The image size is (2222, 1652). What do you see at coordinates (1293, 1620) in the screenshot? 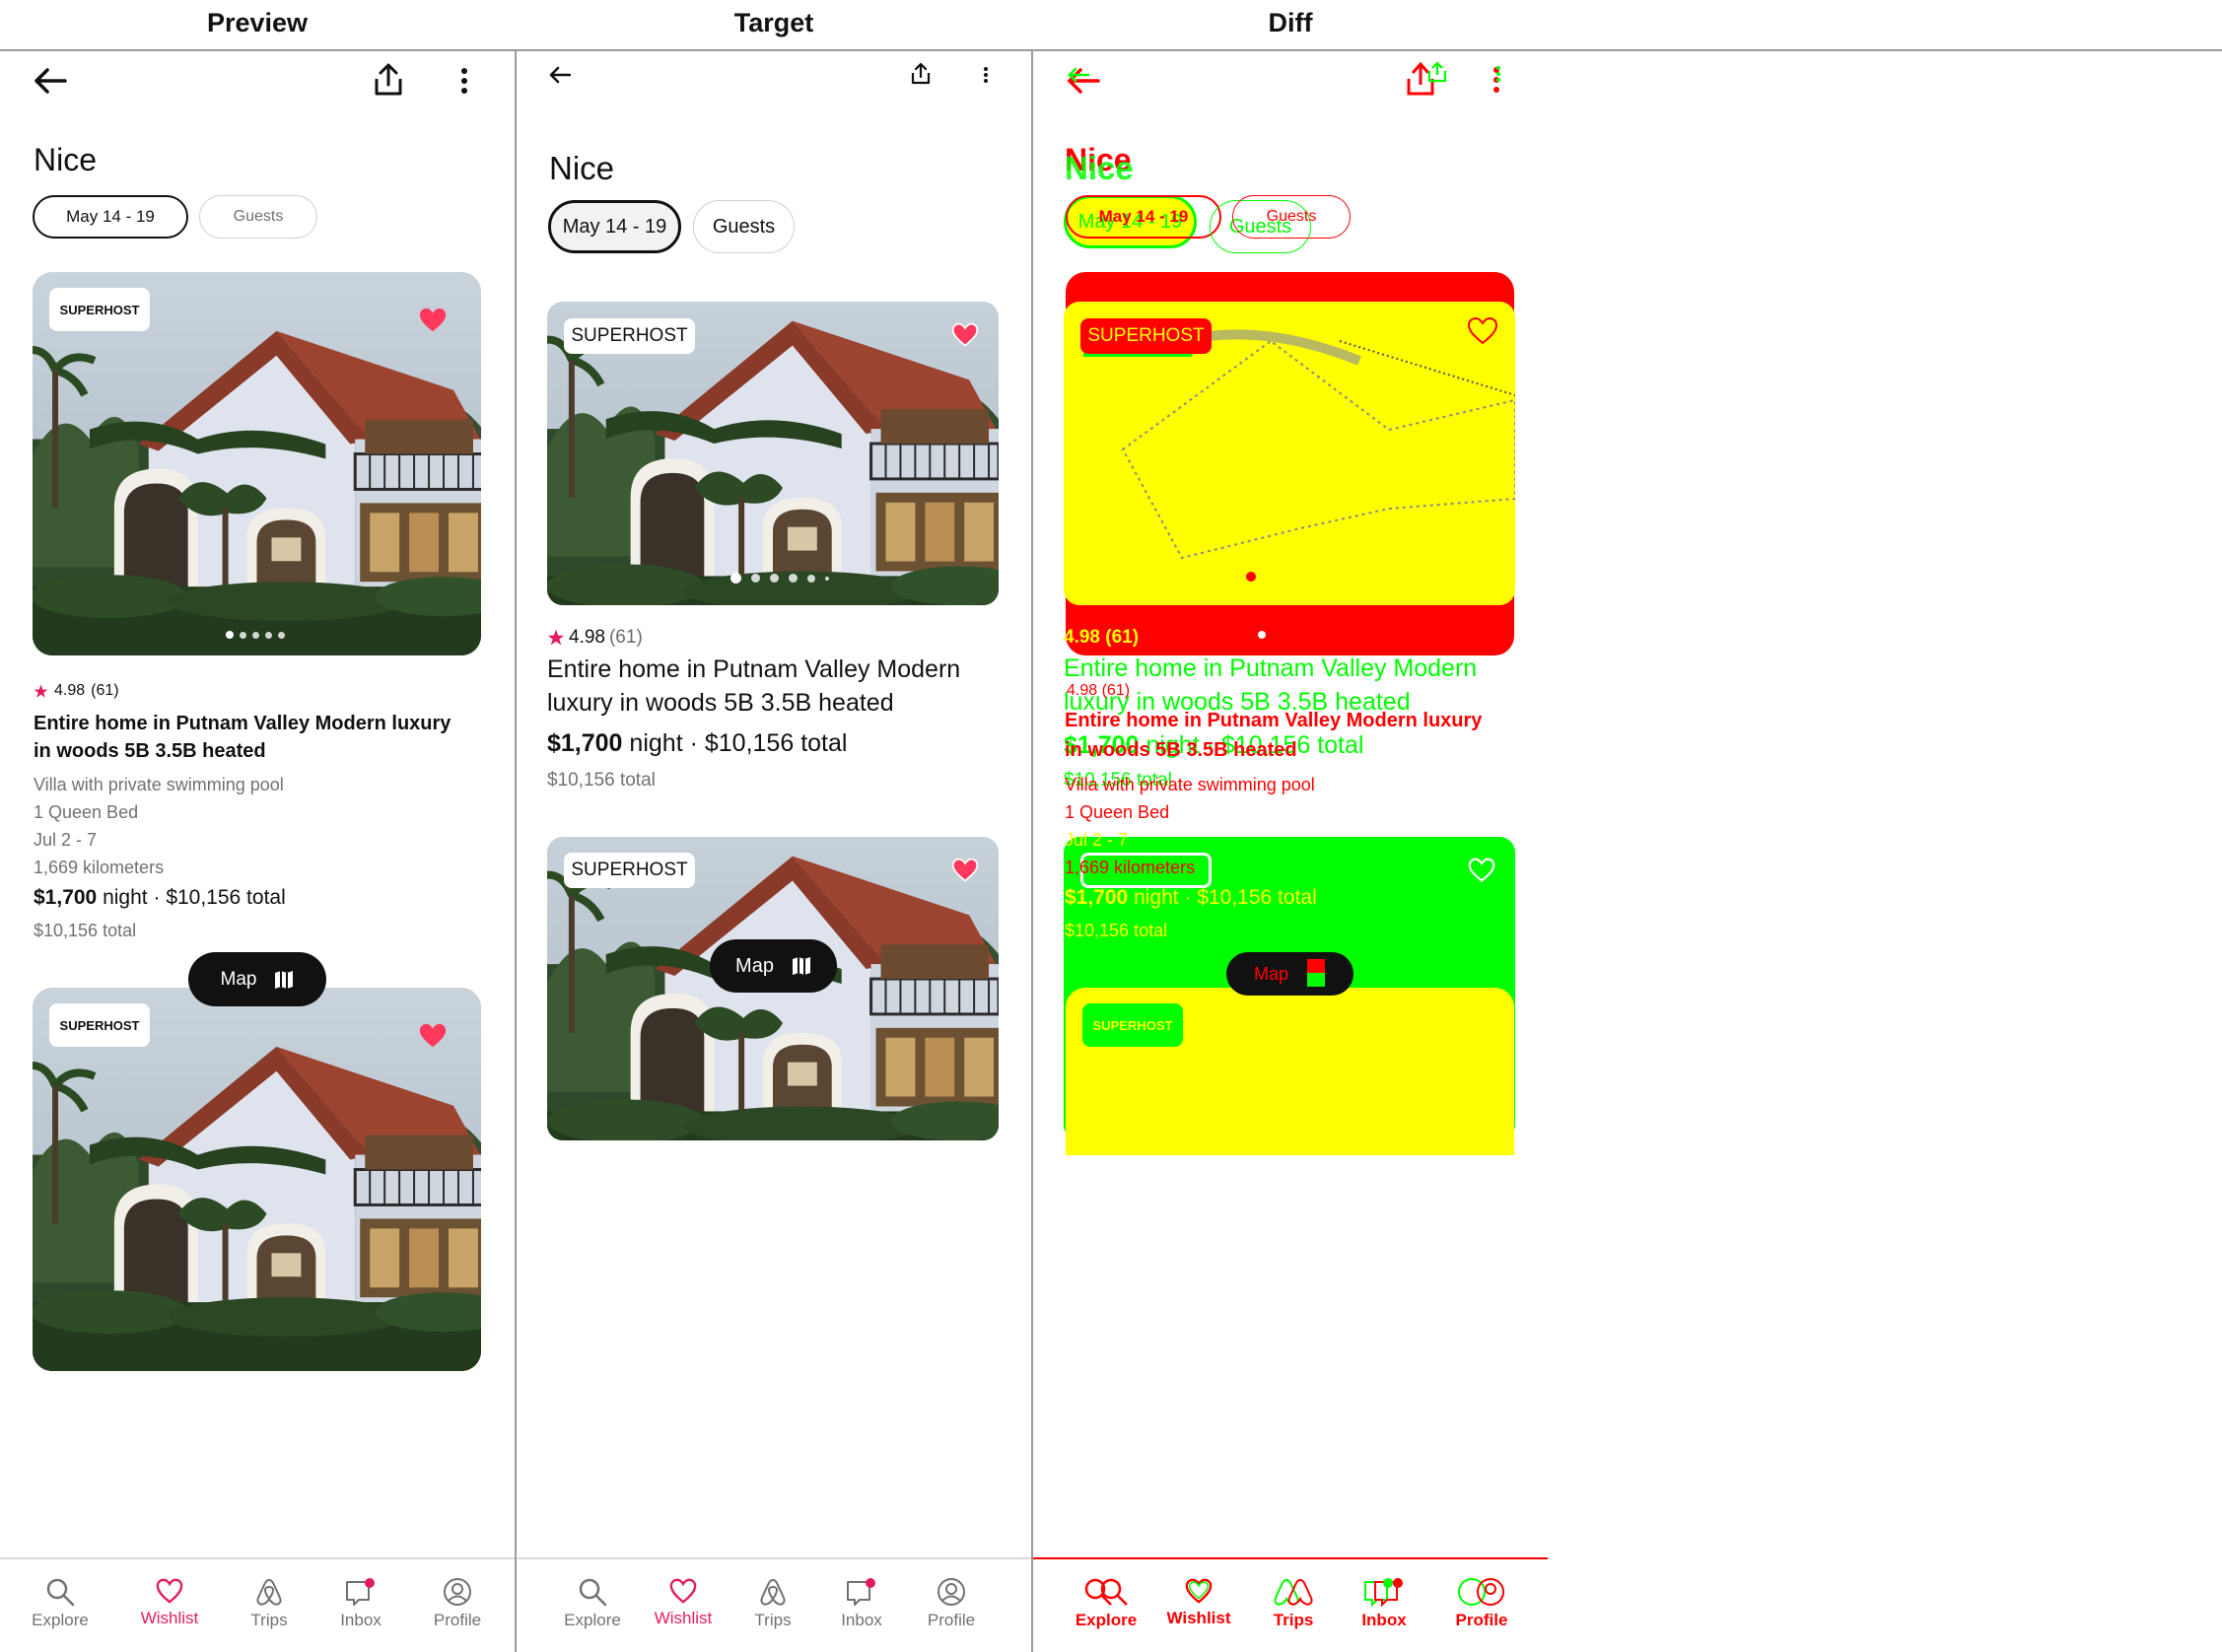
I see `diff-tab-trips-label: Trips` at bounding box center [1293, 1620].